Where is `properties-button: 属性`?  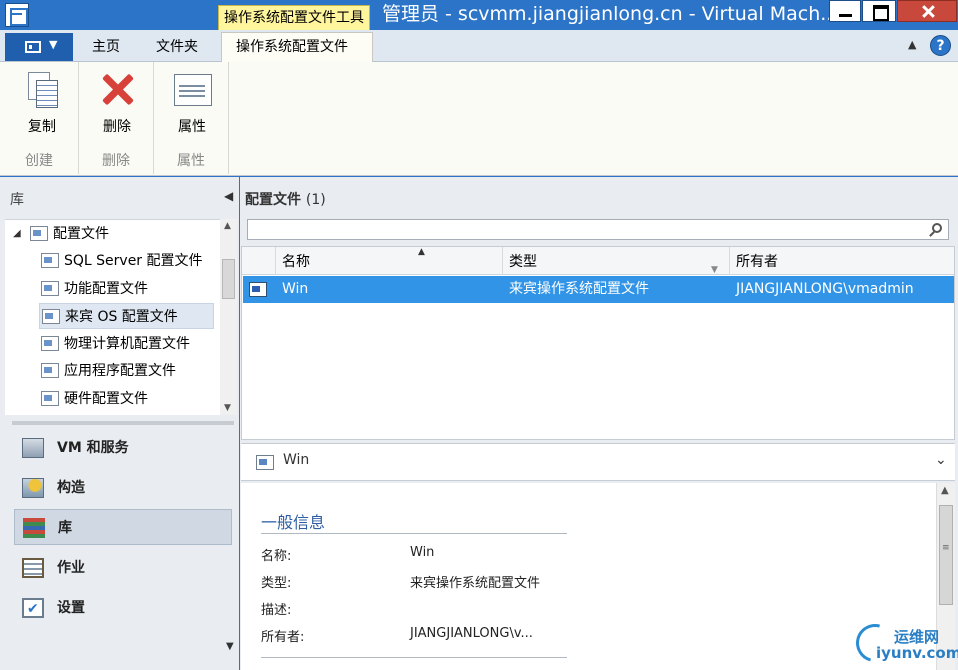 properties-button: 属性 is located at coordinates (192, 103).